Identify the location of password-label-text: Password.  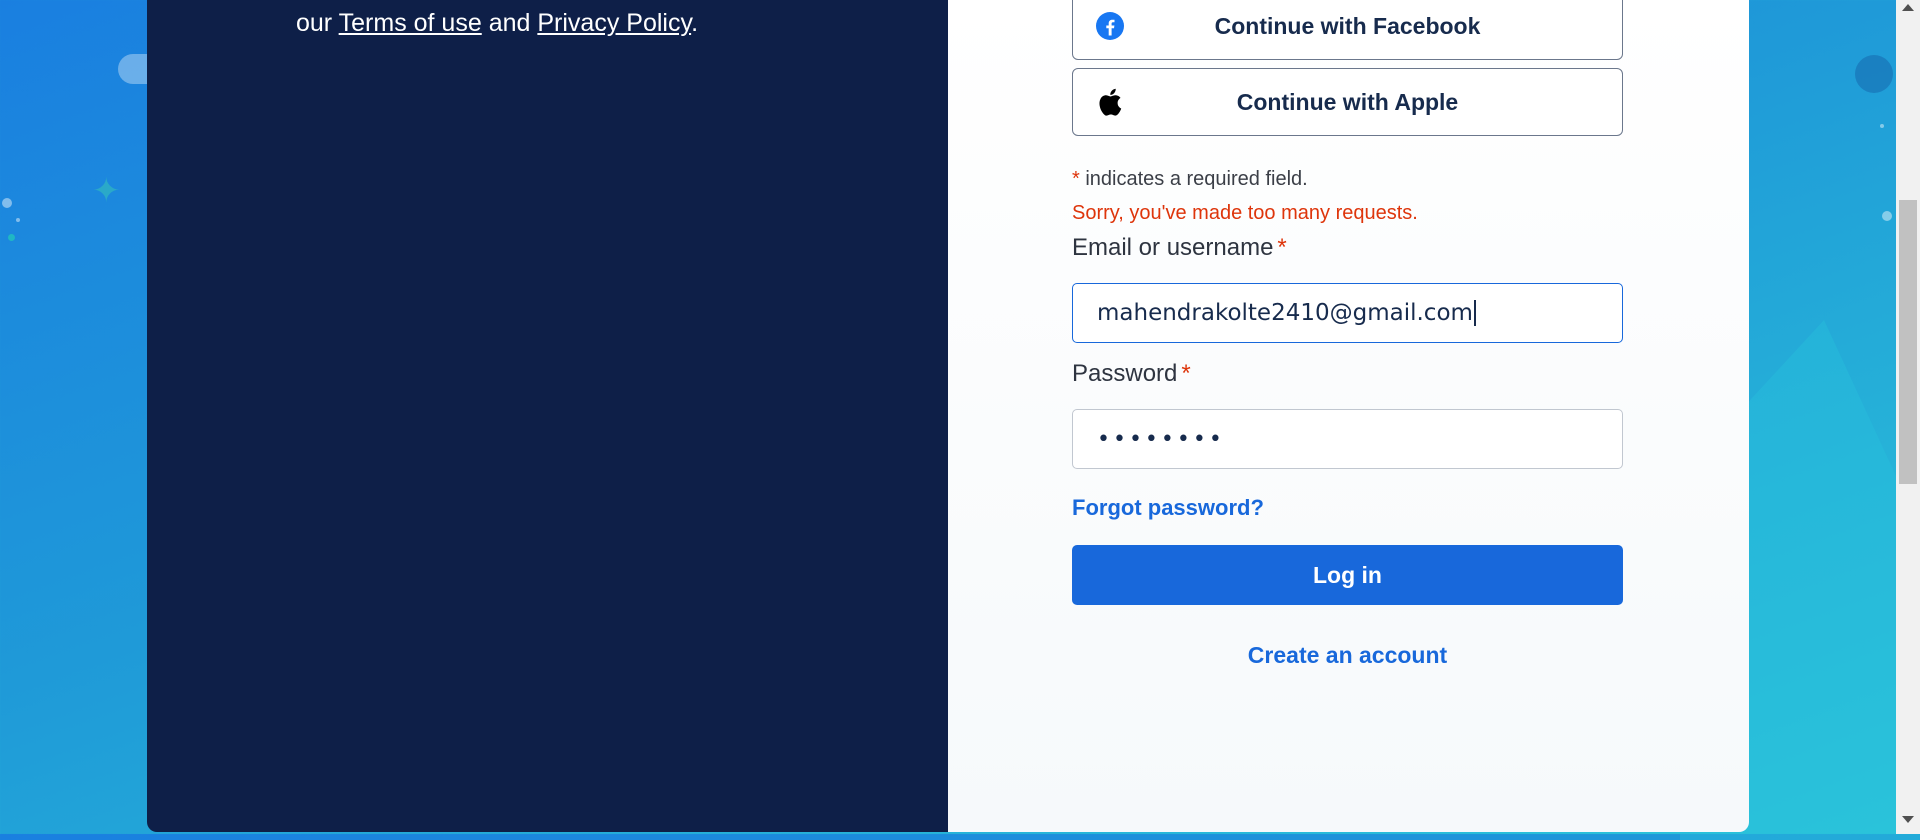
(1125, 373).